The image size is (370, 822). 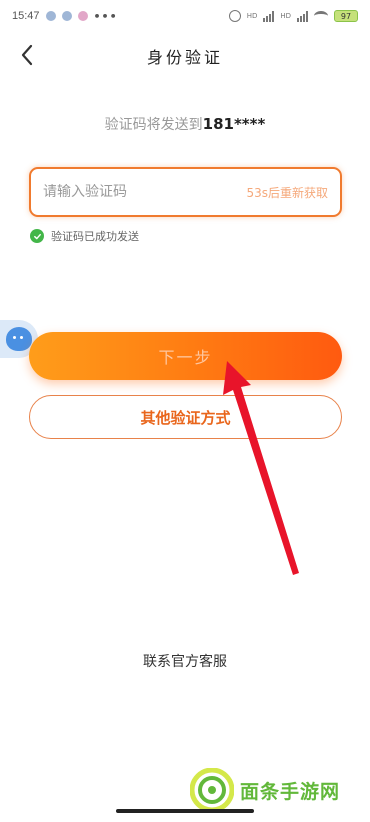 I want to click on resend-code-button: 53s后重新获取, so click(x=287, y=192).